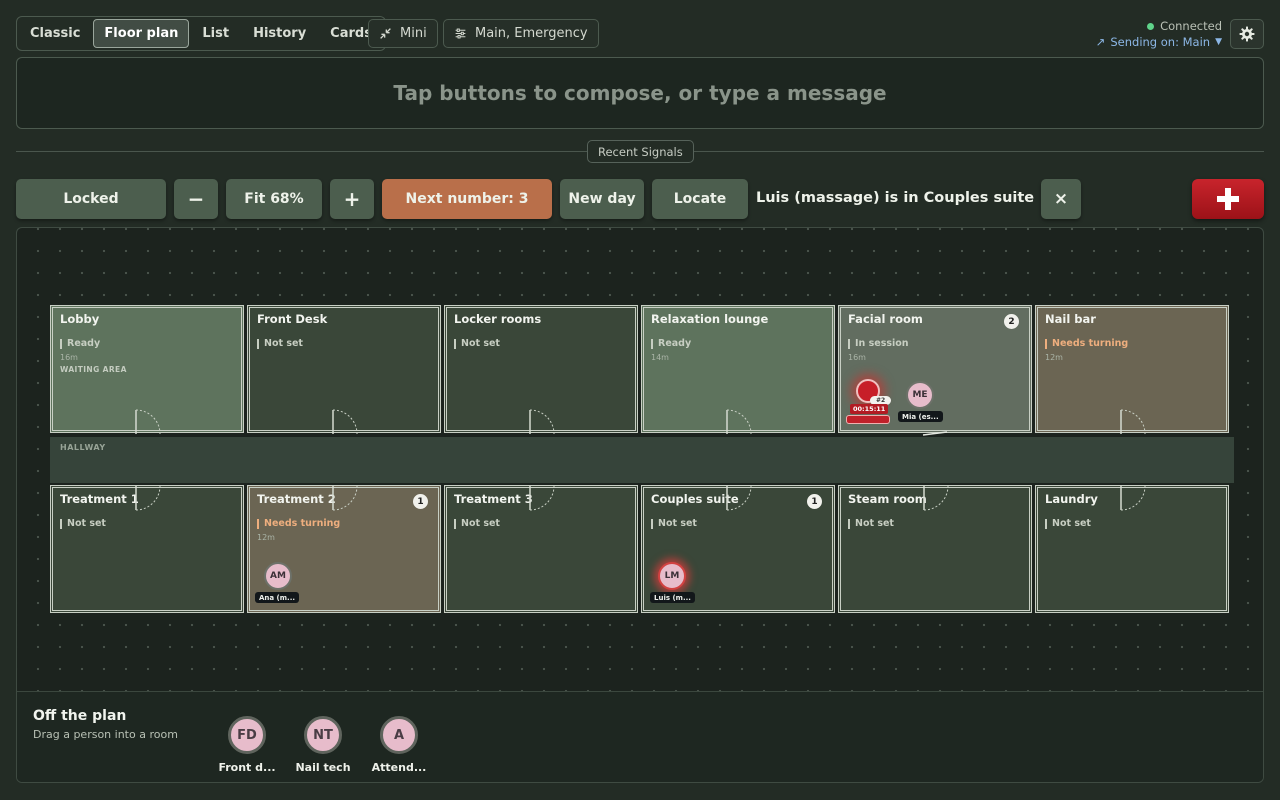 This screenshot has height=800, width=1280. I want to click on alarm-bar, so click(868, 419).